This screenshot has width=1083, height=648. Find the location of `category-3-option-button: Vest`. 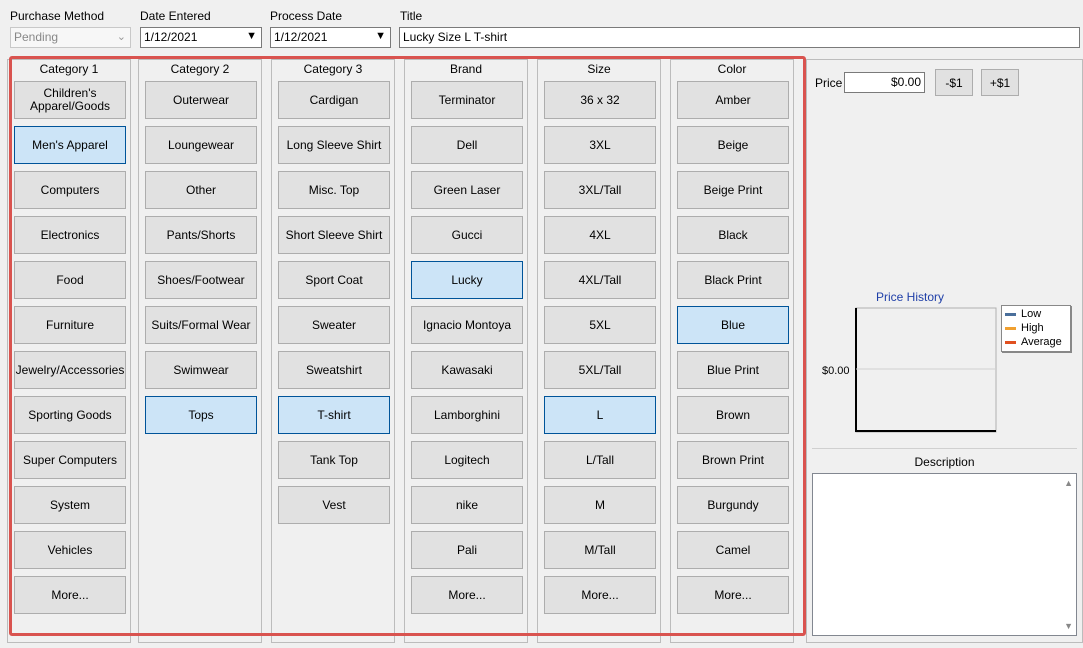

category-3-option-button: Vest is located at coordinates (334, 505).